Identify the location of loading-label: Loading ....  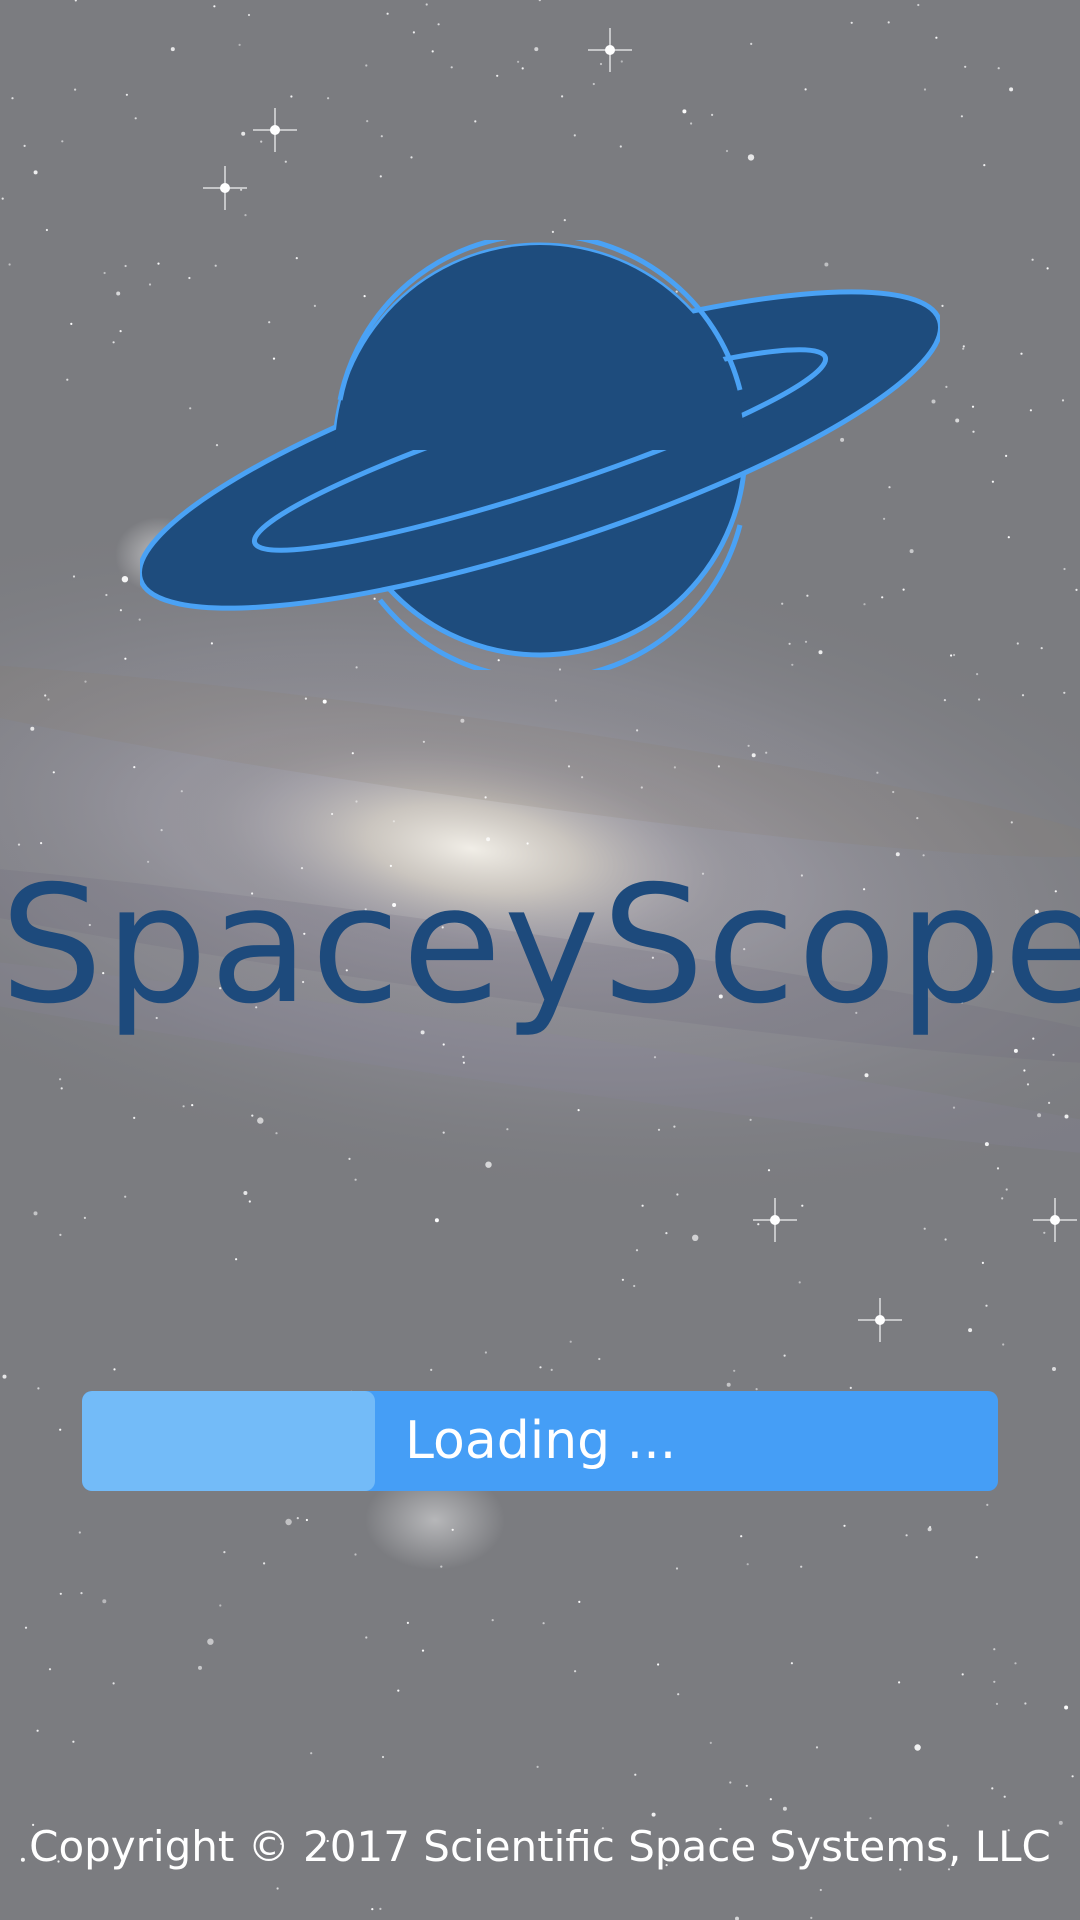
(541, 1441).